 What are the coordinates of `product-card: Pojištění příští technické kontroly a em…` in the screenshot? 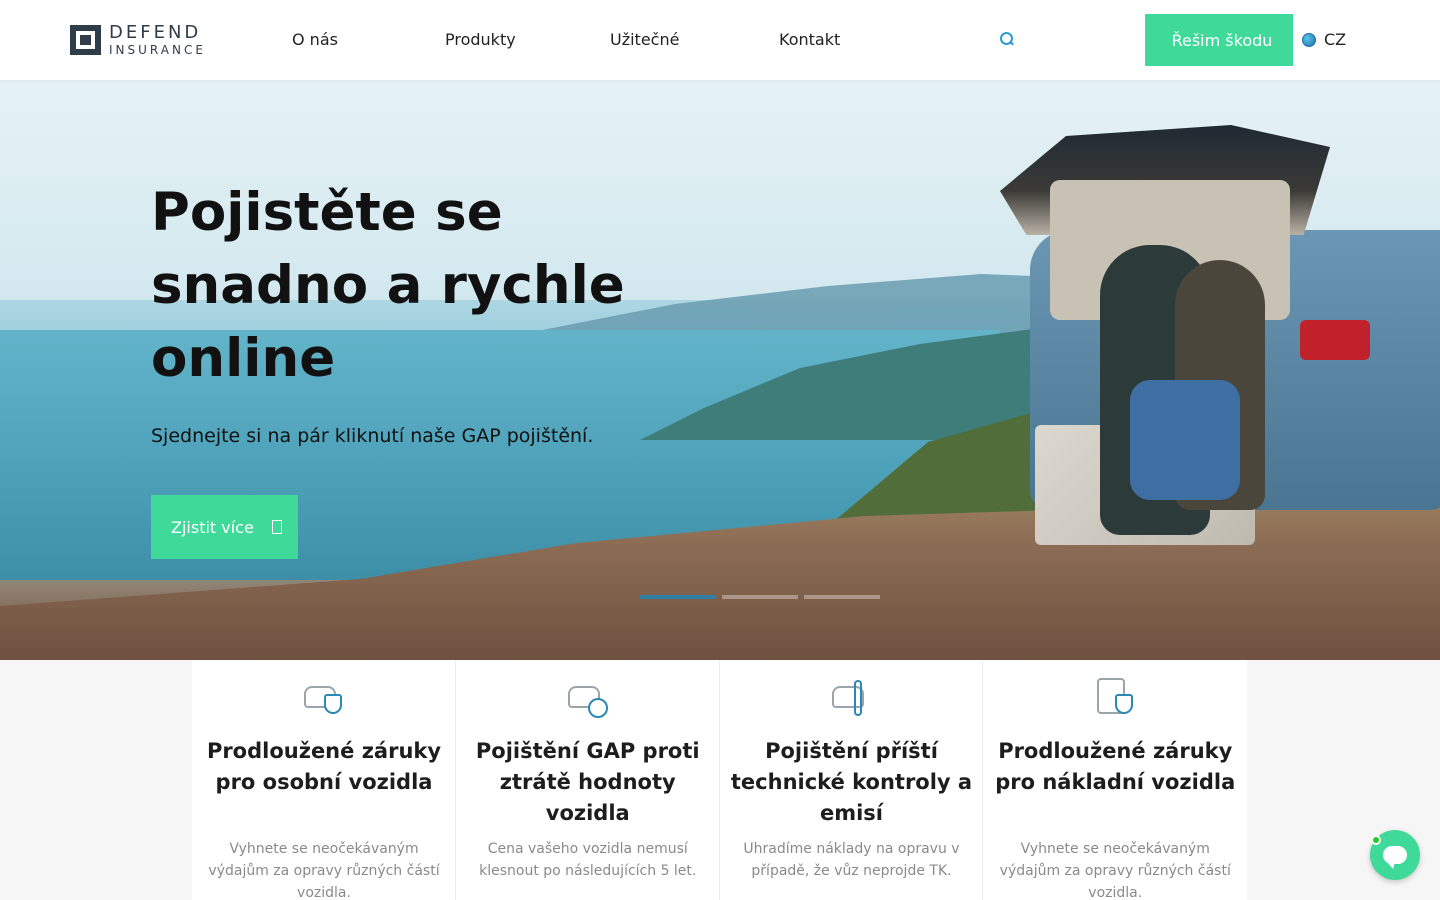 It's located at (852, 780).